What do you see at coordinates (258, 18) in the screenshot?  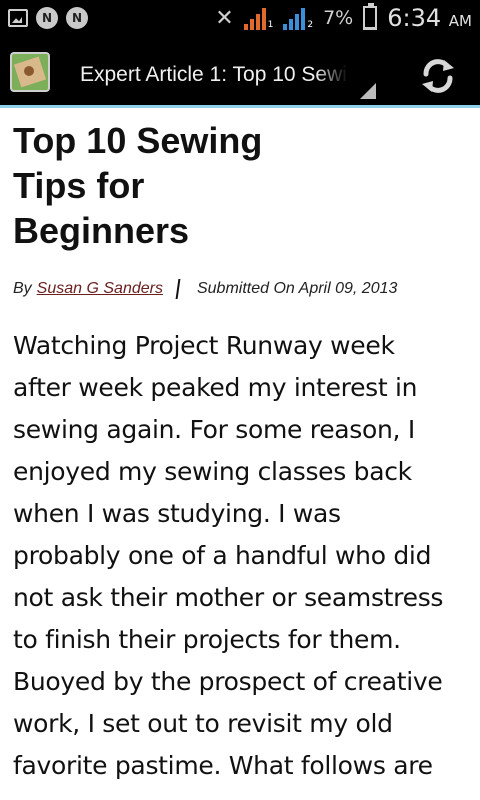 I see `signal-icon: 1` at bounding box center [258, 18].